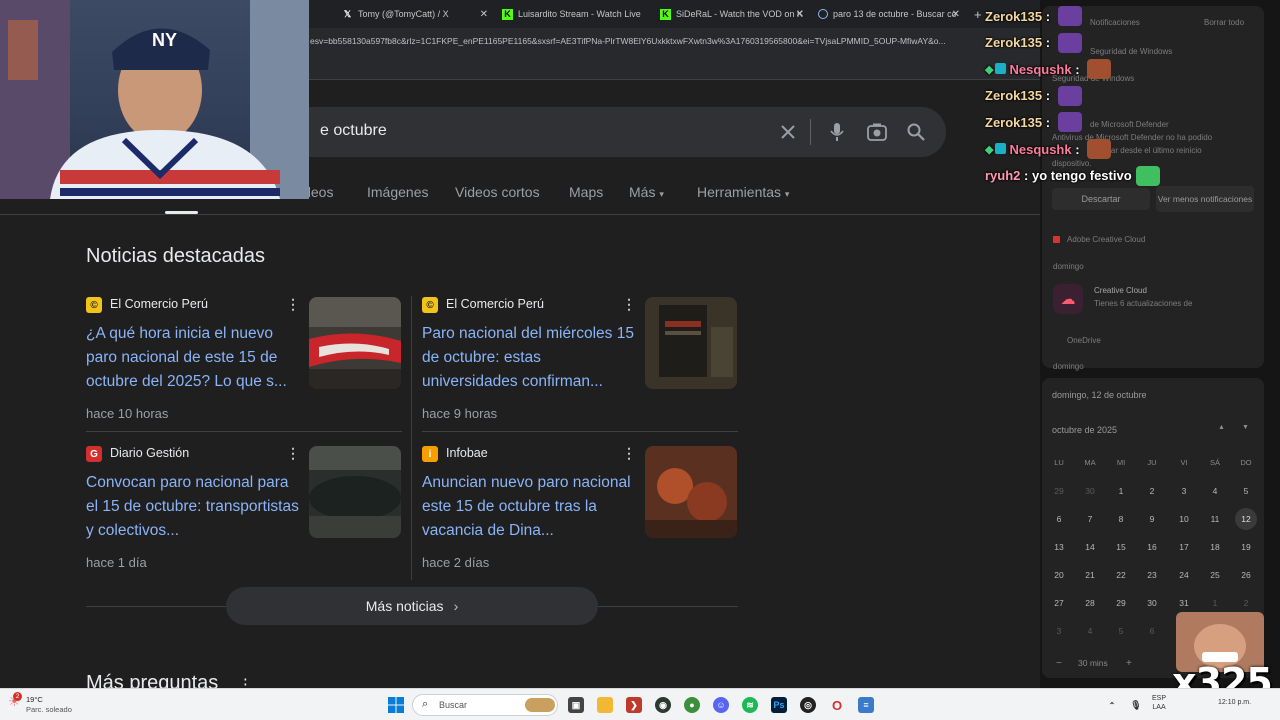 The width and height of the screenshot is (1280, 720). What do you see at coordinates (1090, 519) in the screenshot?
I see `calendar-day: 7` at bounding box center [1090, 519].